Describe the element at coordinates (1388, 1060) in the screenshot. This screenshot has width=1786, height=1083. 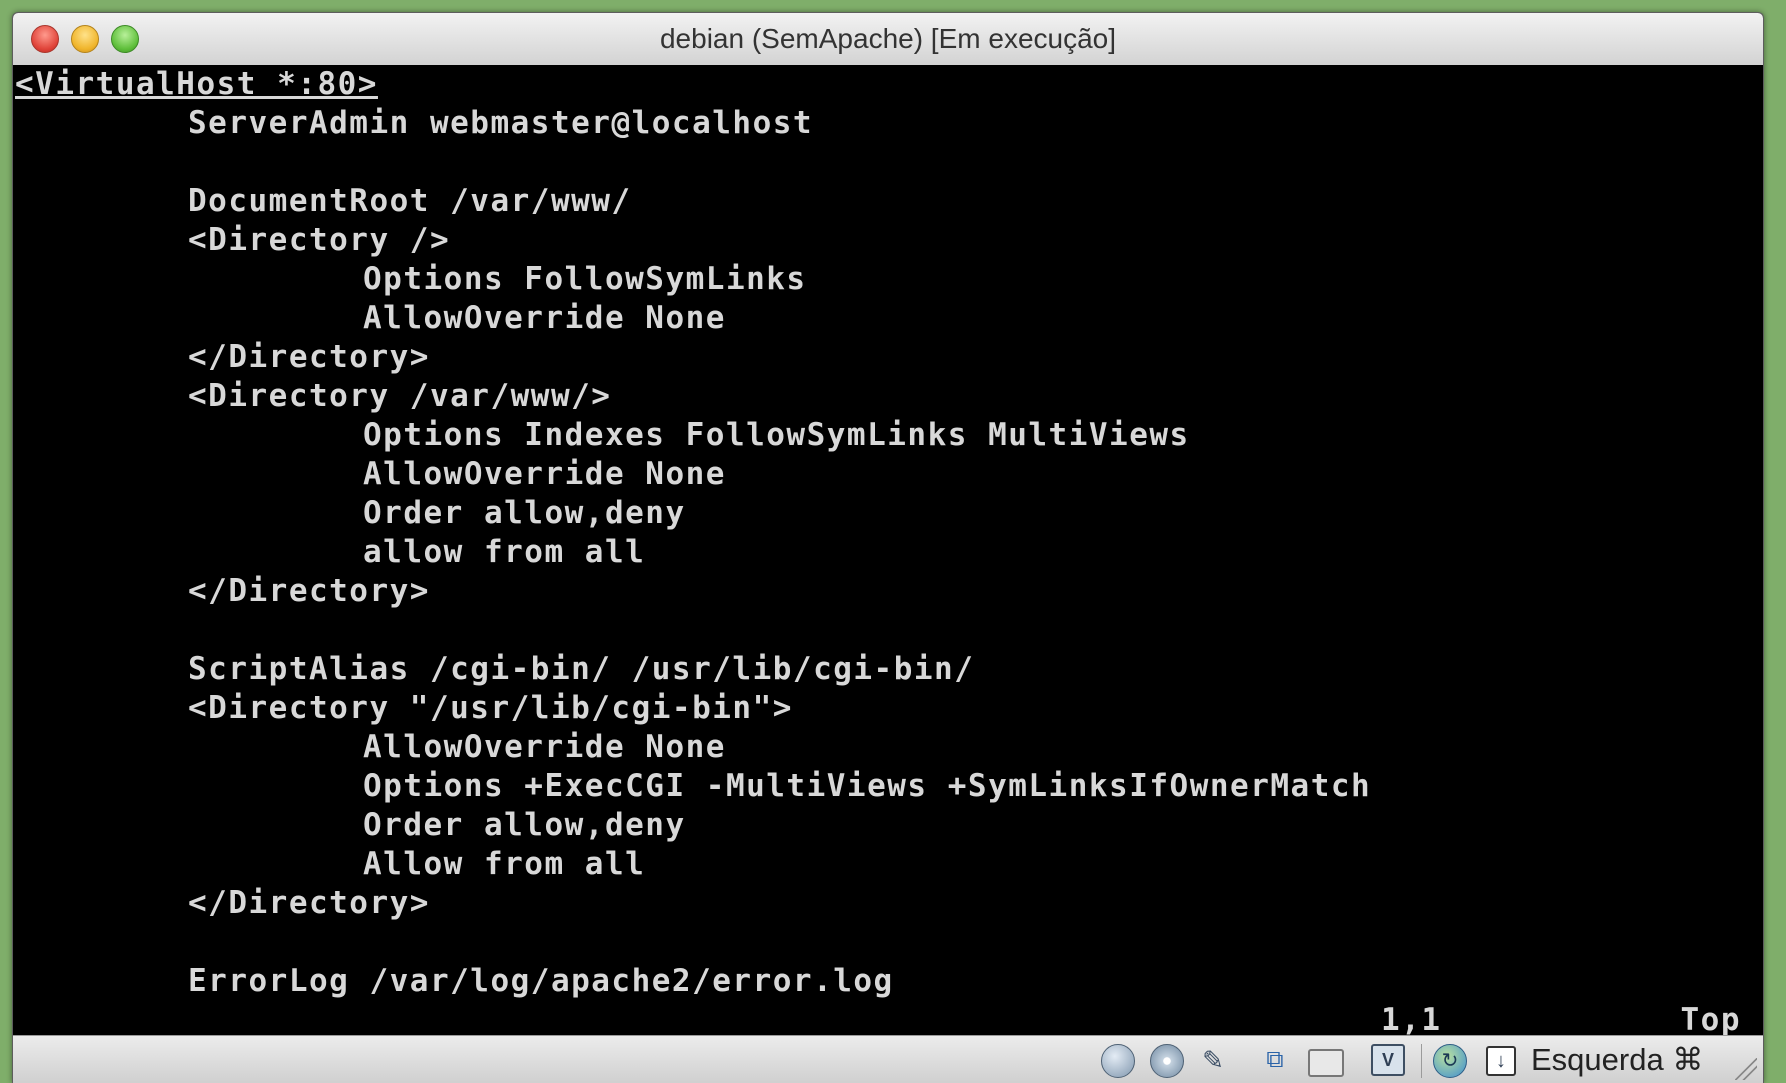
I see `vm-chip-icon: V` at that location.